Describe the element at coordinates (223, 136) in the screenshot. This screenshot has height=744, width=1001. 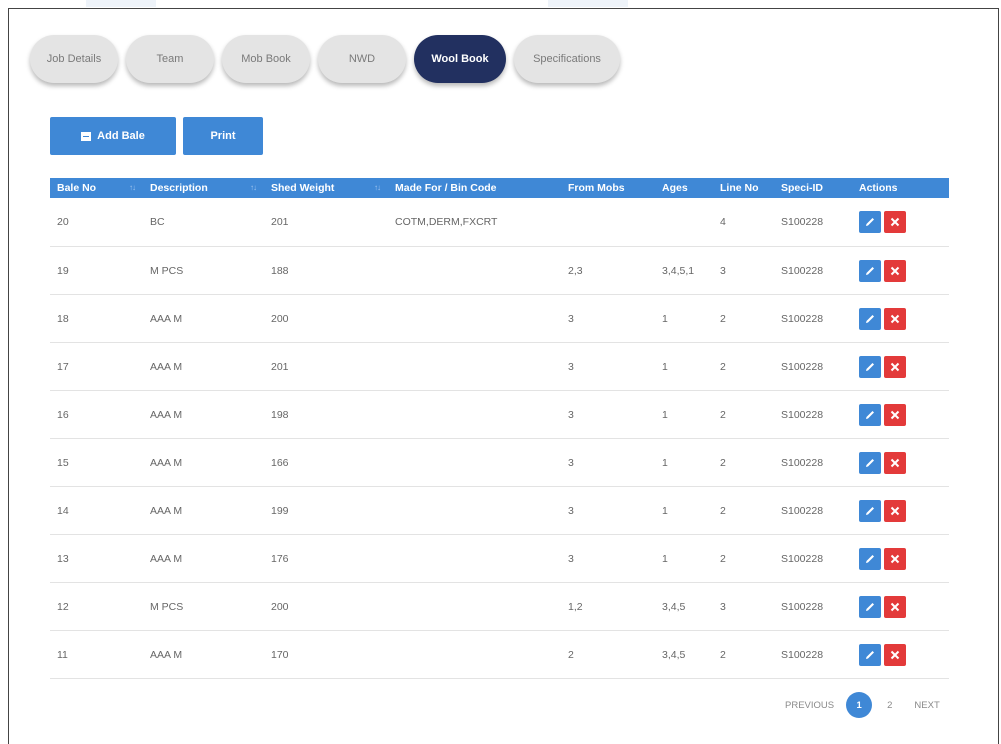
I see `print-button: Print` at that location.